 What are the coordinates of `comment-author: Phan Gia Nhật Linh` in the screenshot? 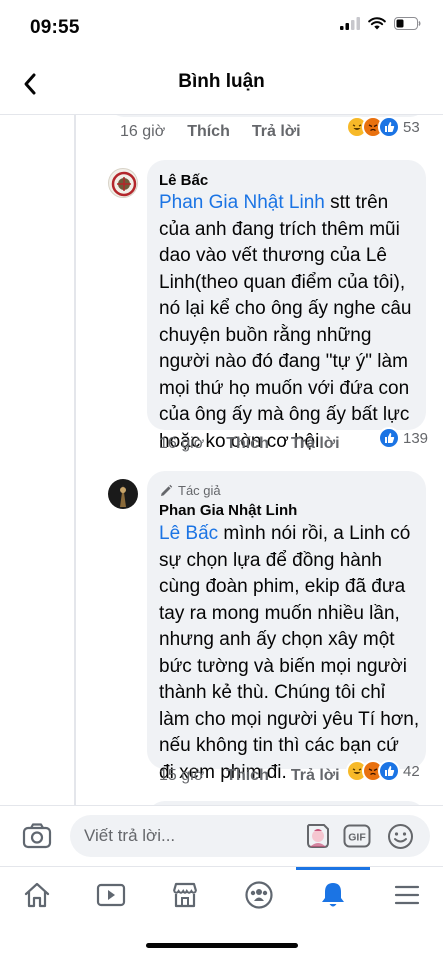 It's located at (228, 510).